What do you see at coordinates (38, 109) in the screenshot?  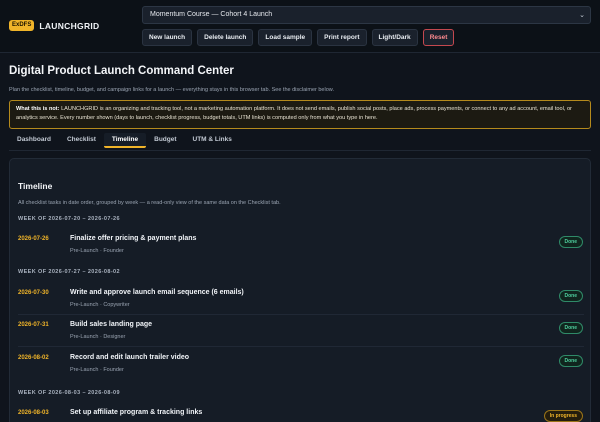 I see `disclaimer-label: What this is not:` at bounding box center [38, 109].